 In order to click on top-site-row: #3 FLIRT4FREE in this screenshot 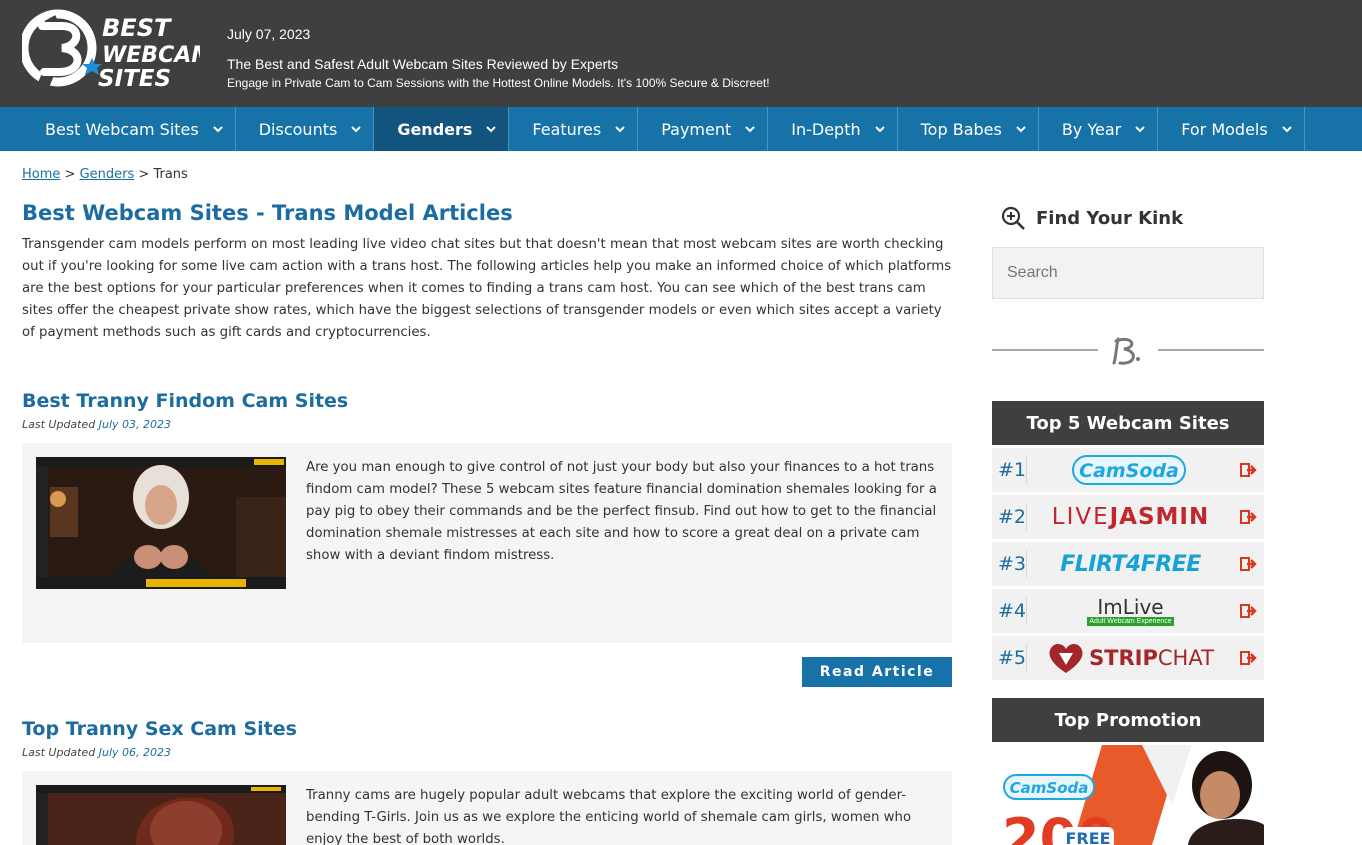, I will do `click(1128, 564)`.